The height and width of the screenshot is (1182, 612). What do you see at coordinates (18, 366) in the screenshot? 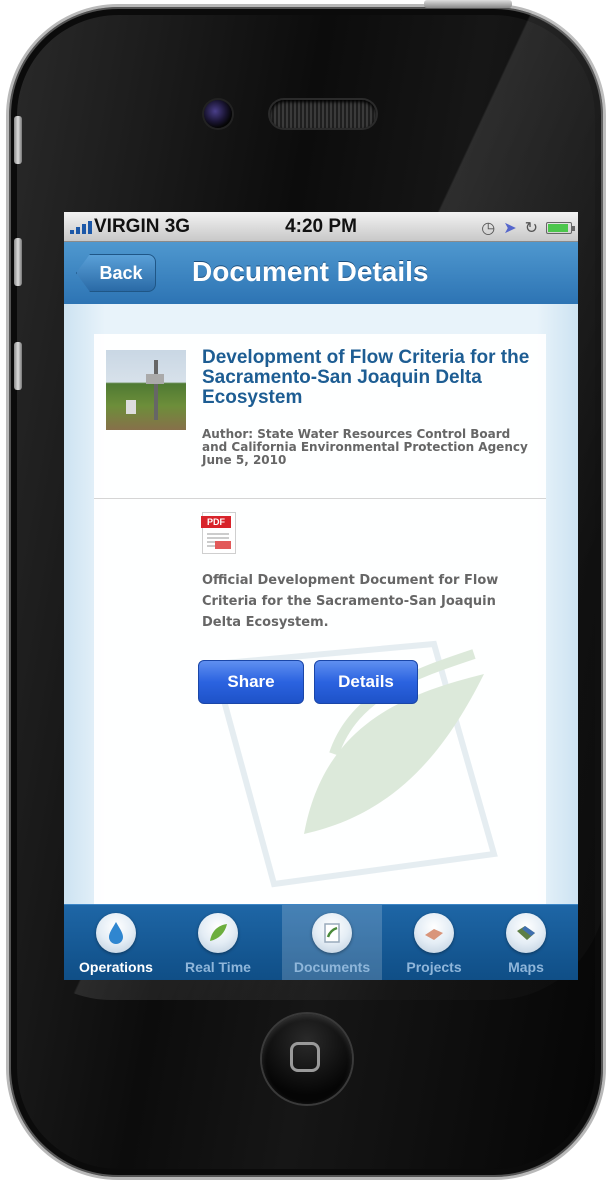
I see `volume-down-button` at bounding box center [18, 366].